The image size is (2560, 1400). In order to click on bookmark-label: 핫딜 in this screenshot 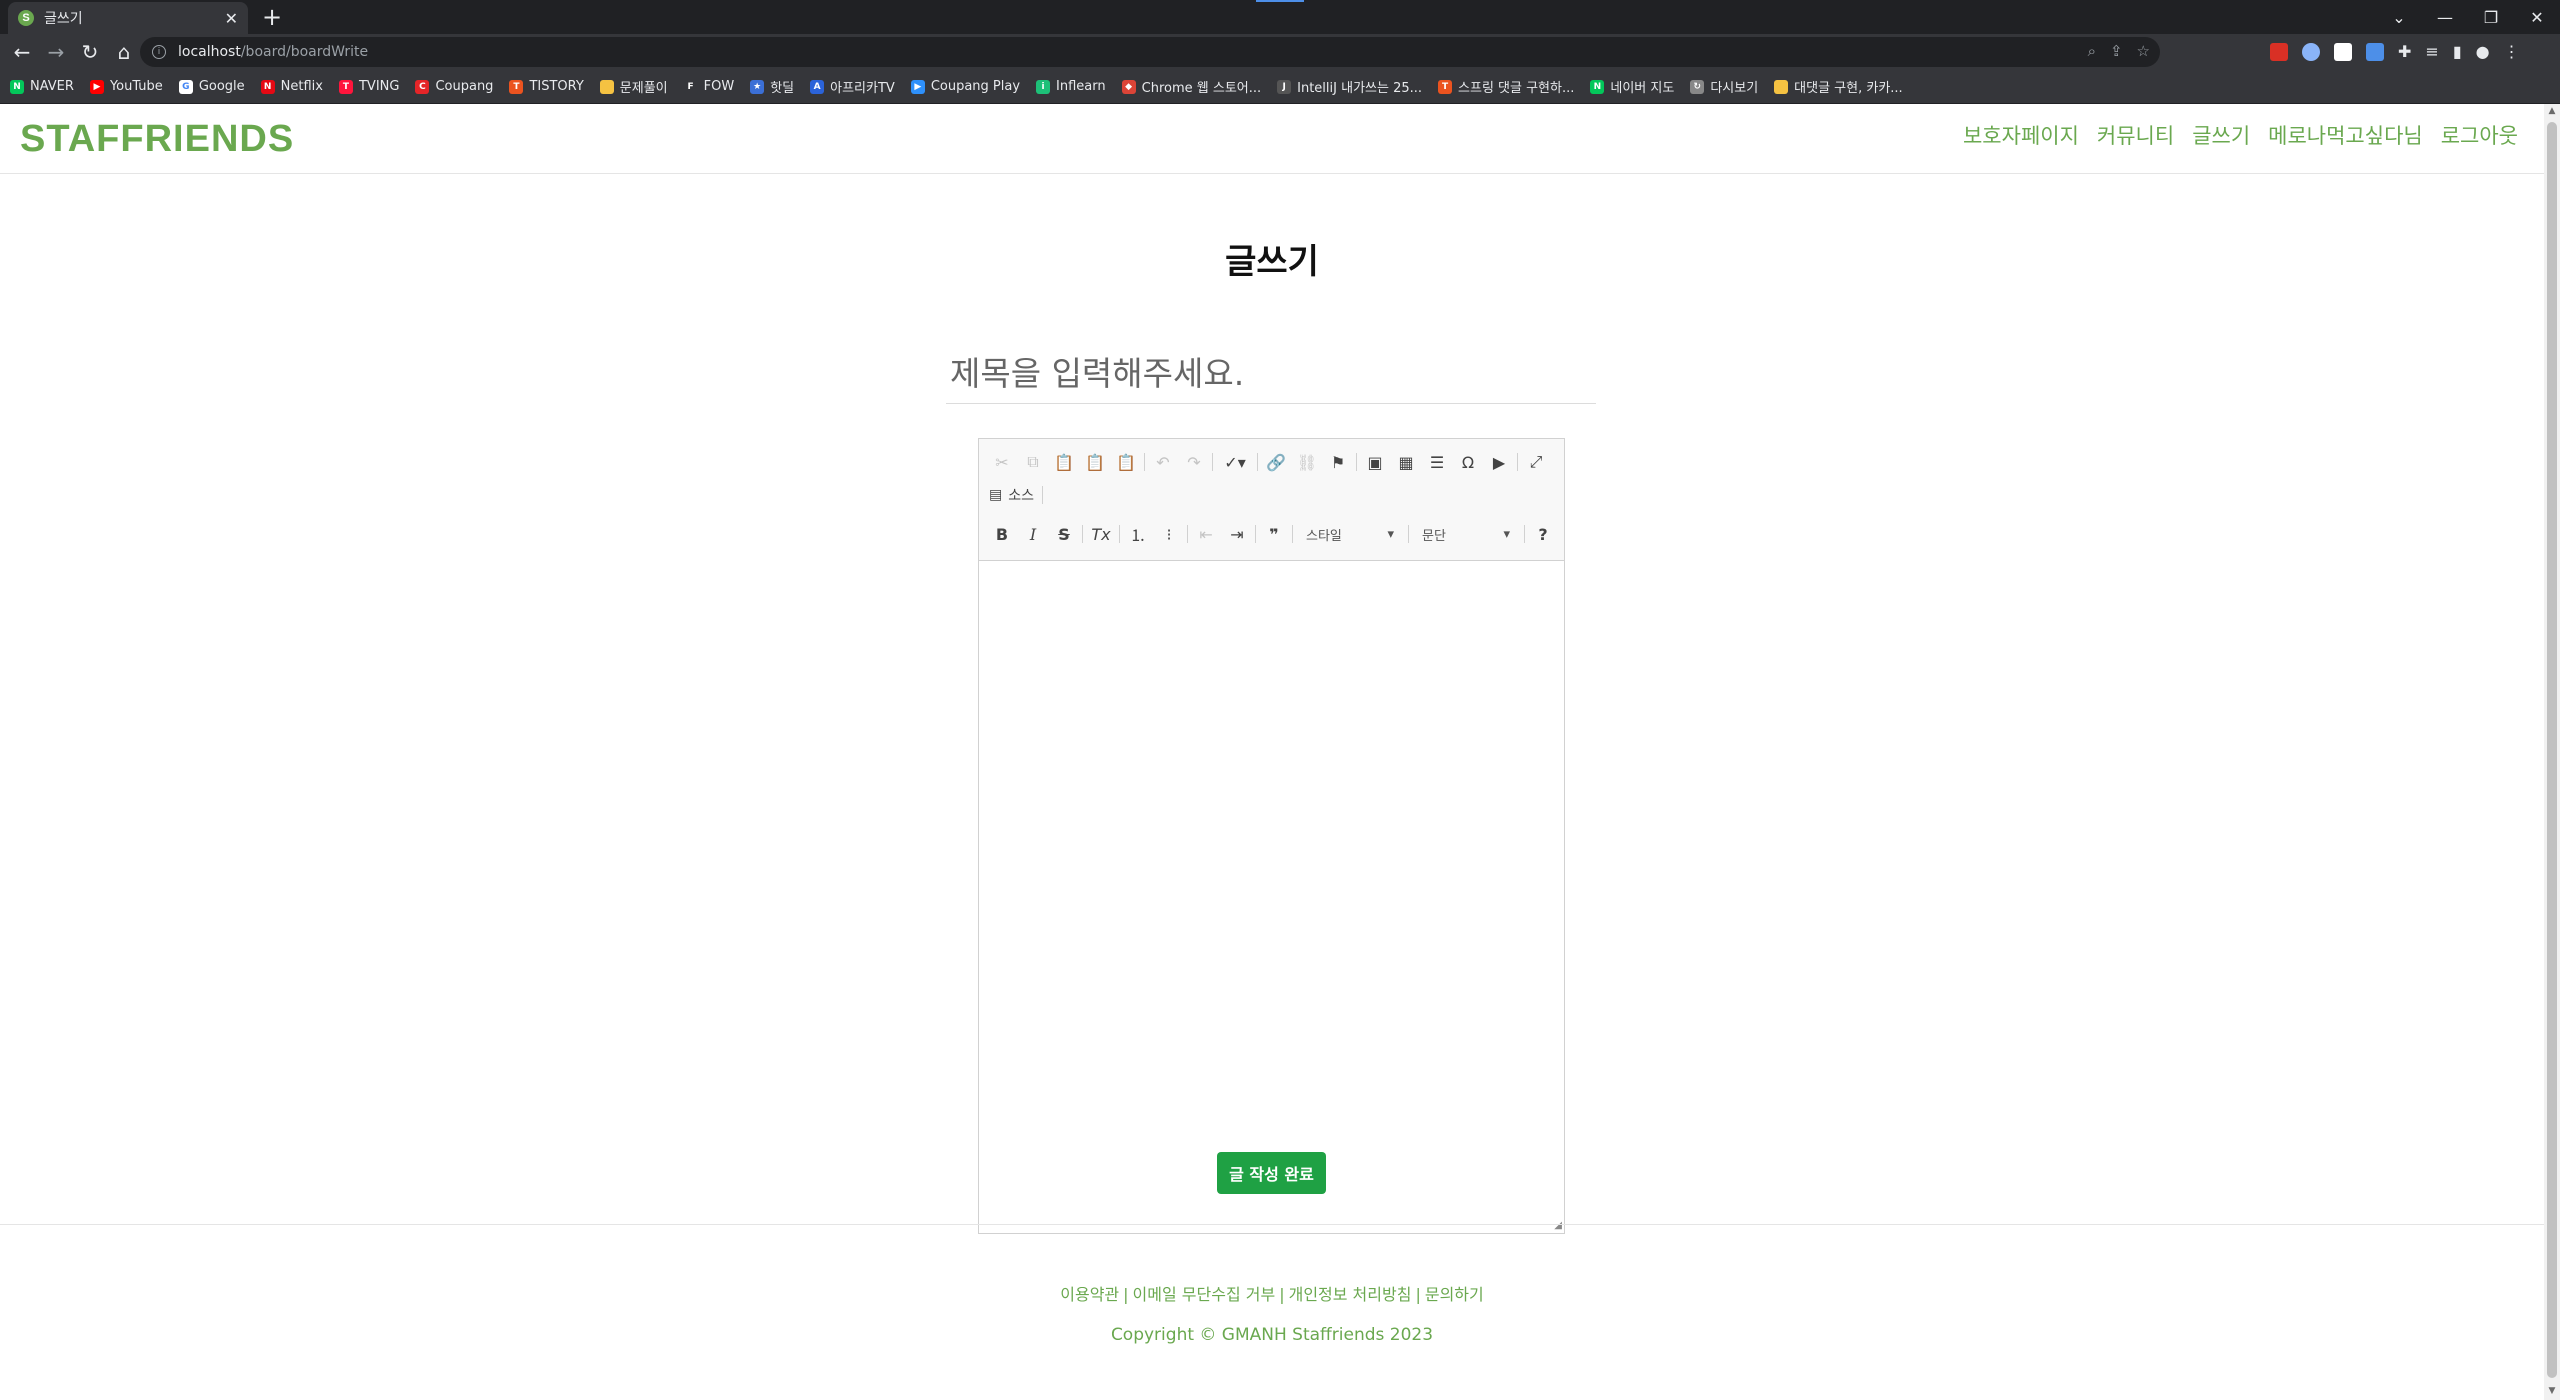, I will do `click(782, 88)`.